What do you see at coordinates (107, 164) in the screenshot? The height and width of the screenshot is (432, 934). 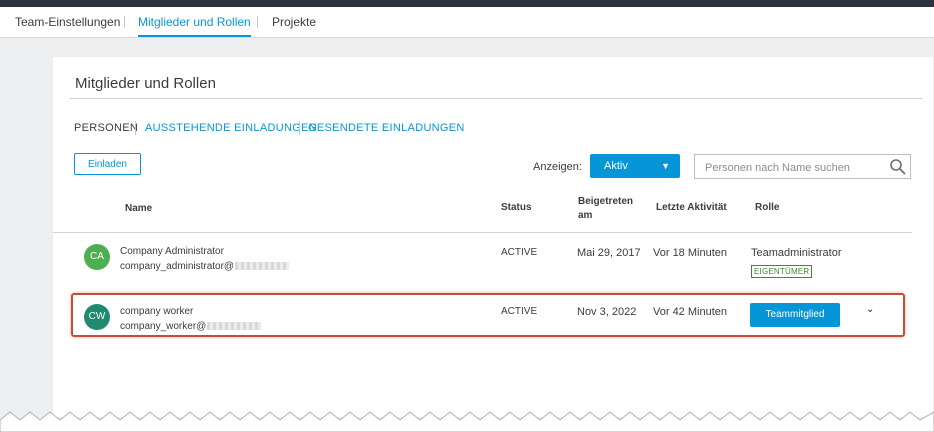 I see `invite-button: Einladen` at bounding box center [107, 164].